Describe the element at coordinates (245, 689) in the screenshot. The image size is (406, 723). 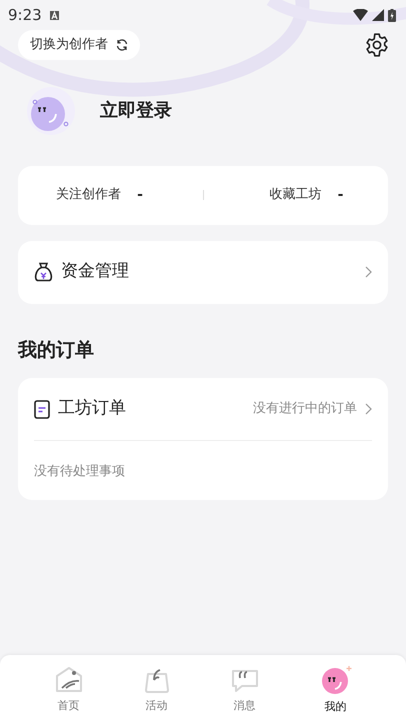
I see `tab: 消息` at that location.